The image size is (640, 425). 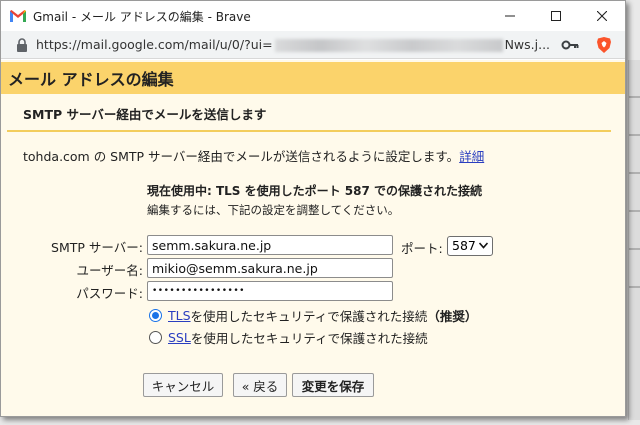 What do you see at coordinates (260, 385) in the screenshot?
I see `back-button: « 戻る` at bounding box center [260, 385].